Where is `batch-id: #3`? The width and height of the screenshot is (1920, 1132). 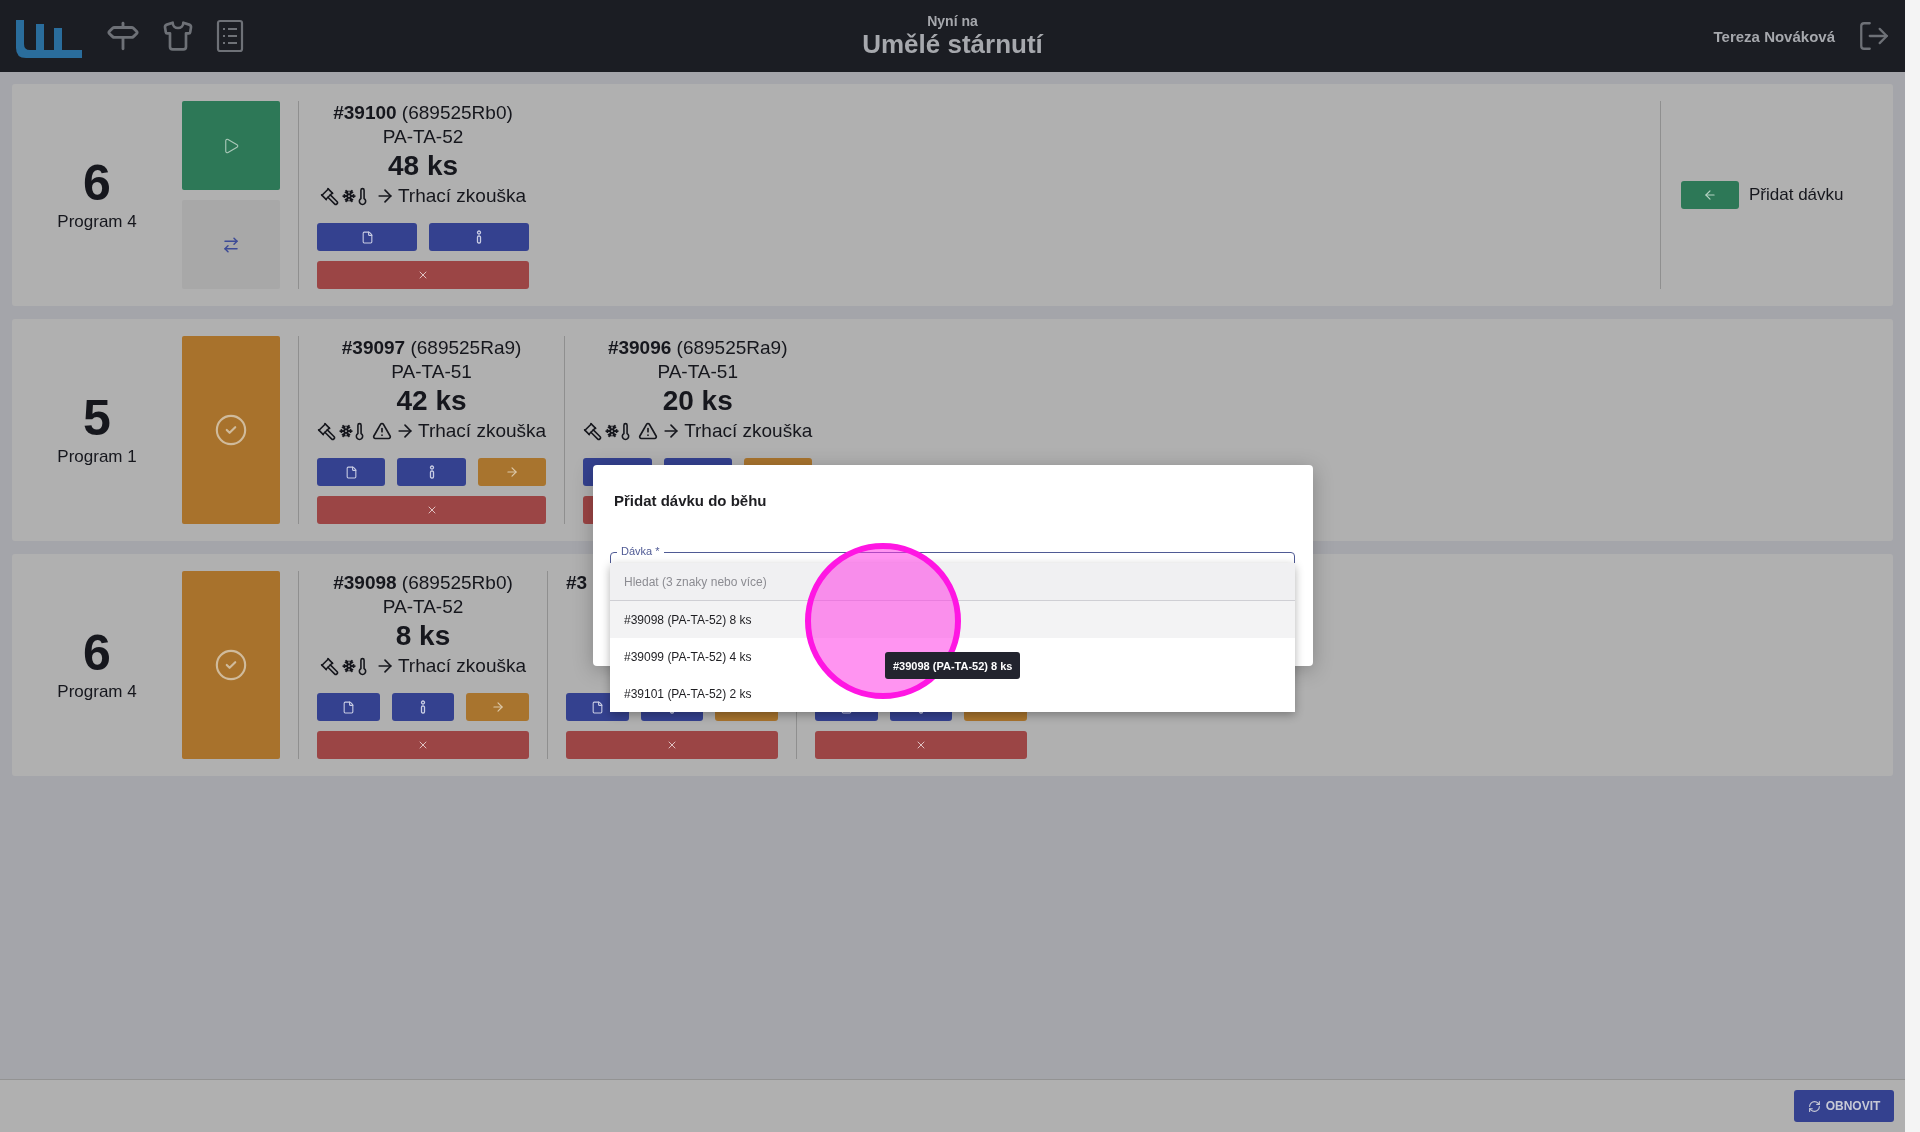
batch-id: #3 is located at coordinates (577, 583).